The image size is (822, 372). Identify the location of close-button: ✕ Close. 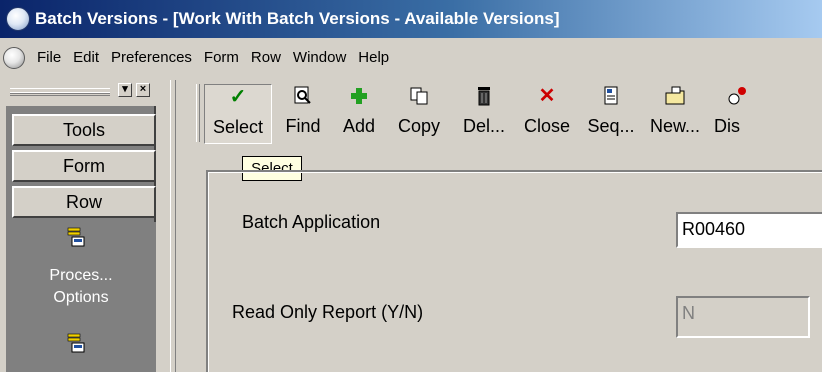
(547, 114).